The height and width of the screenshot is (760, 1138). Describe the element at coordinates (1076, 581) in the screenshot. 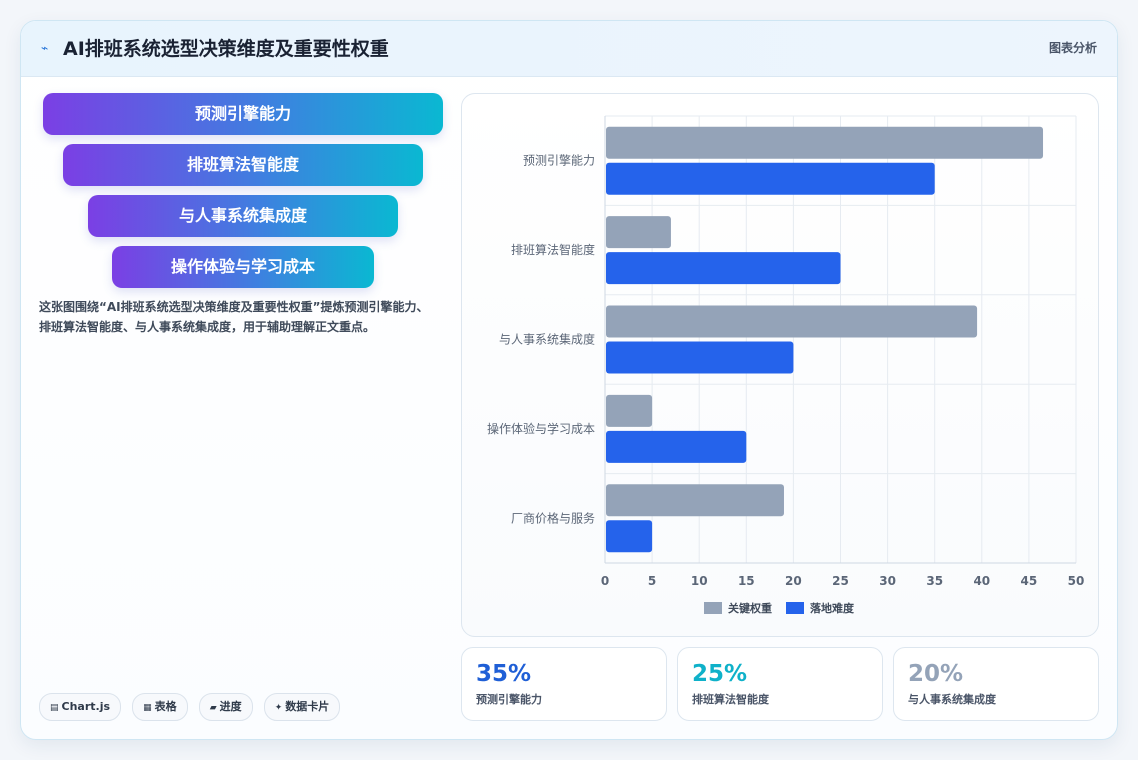

I see `x-tick-label: 50` at that location.